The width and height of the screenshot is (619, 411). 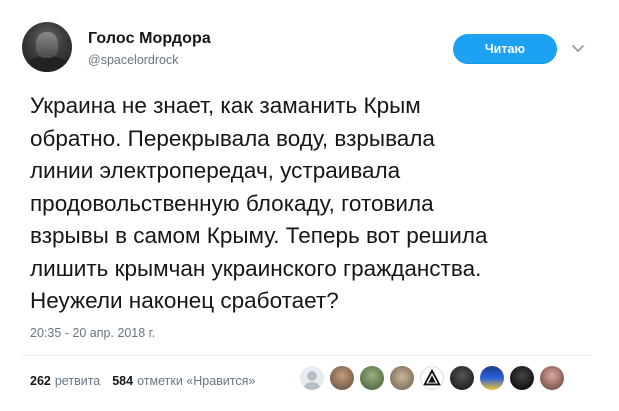 I want to click on tweet-line: обратно. Перекрывала воду, взрывала, so click(x=232, y=138).